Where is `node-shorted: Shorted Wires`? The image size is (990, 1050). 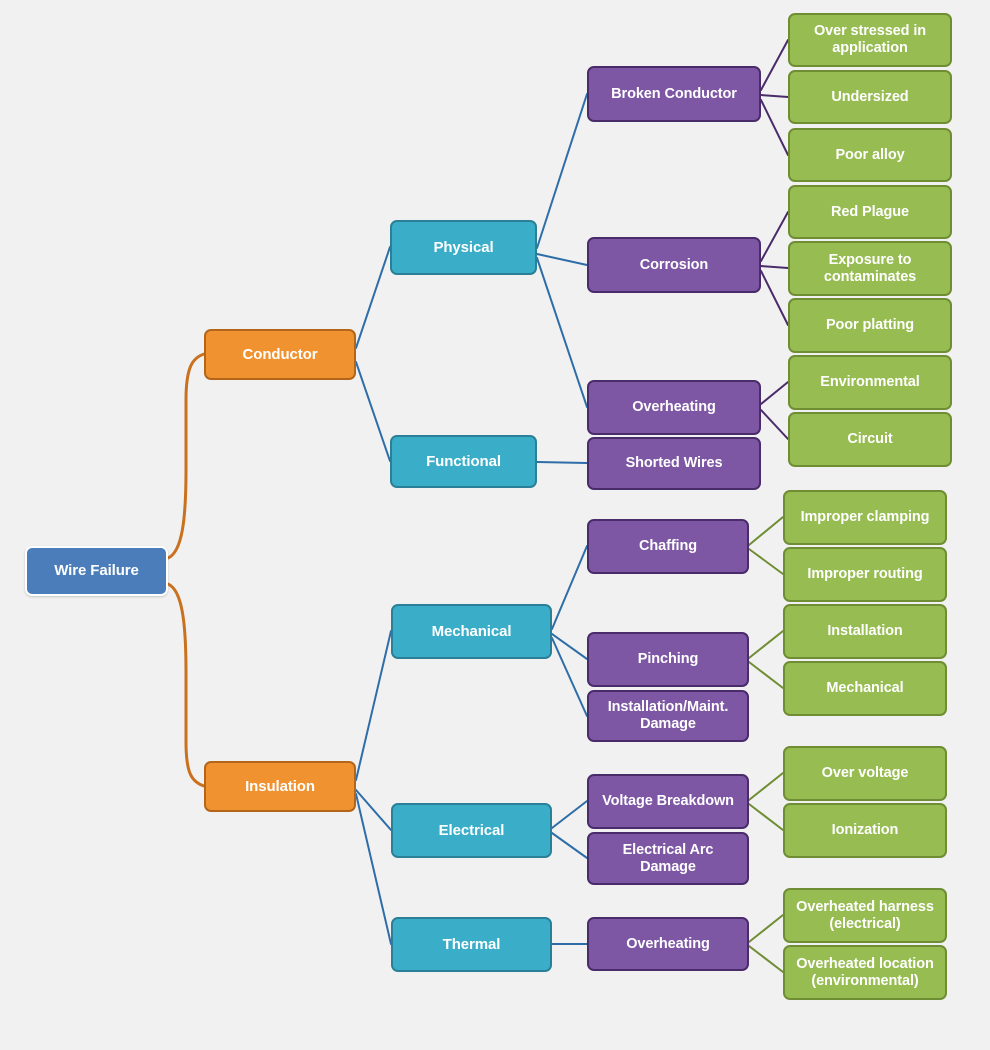 node-shorted: Shorted Wires is located at coordinates (674, 463).